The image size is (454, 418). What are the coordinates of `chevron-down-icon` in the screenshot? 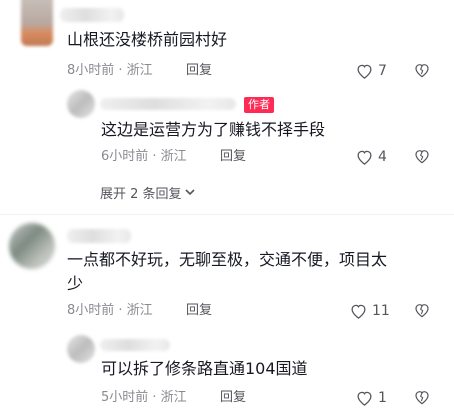 It's located at (190, 195).